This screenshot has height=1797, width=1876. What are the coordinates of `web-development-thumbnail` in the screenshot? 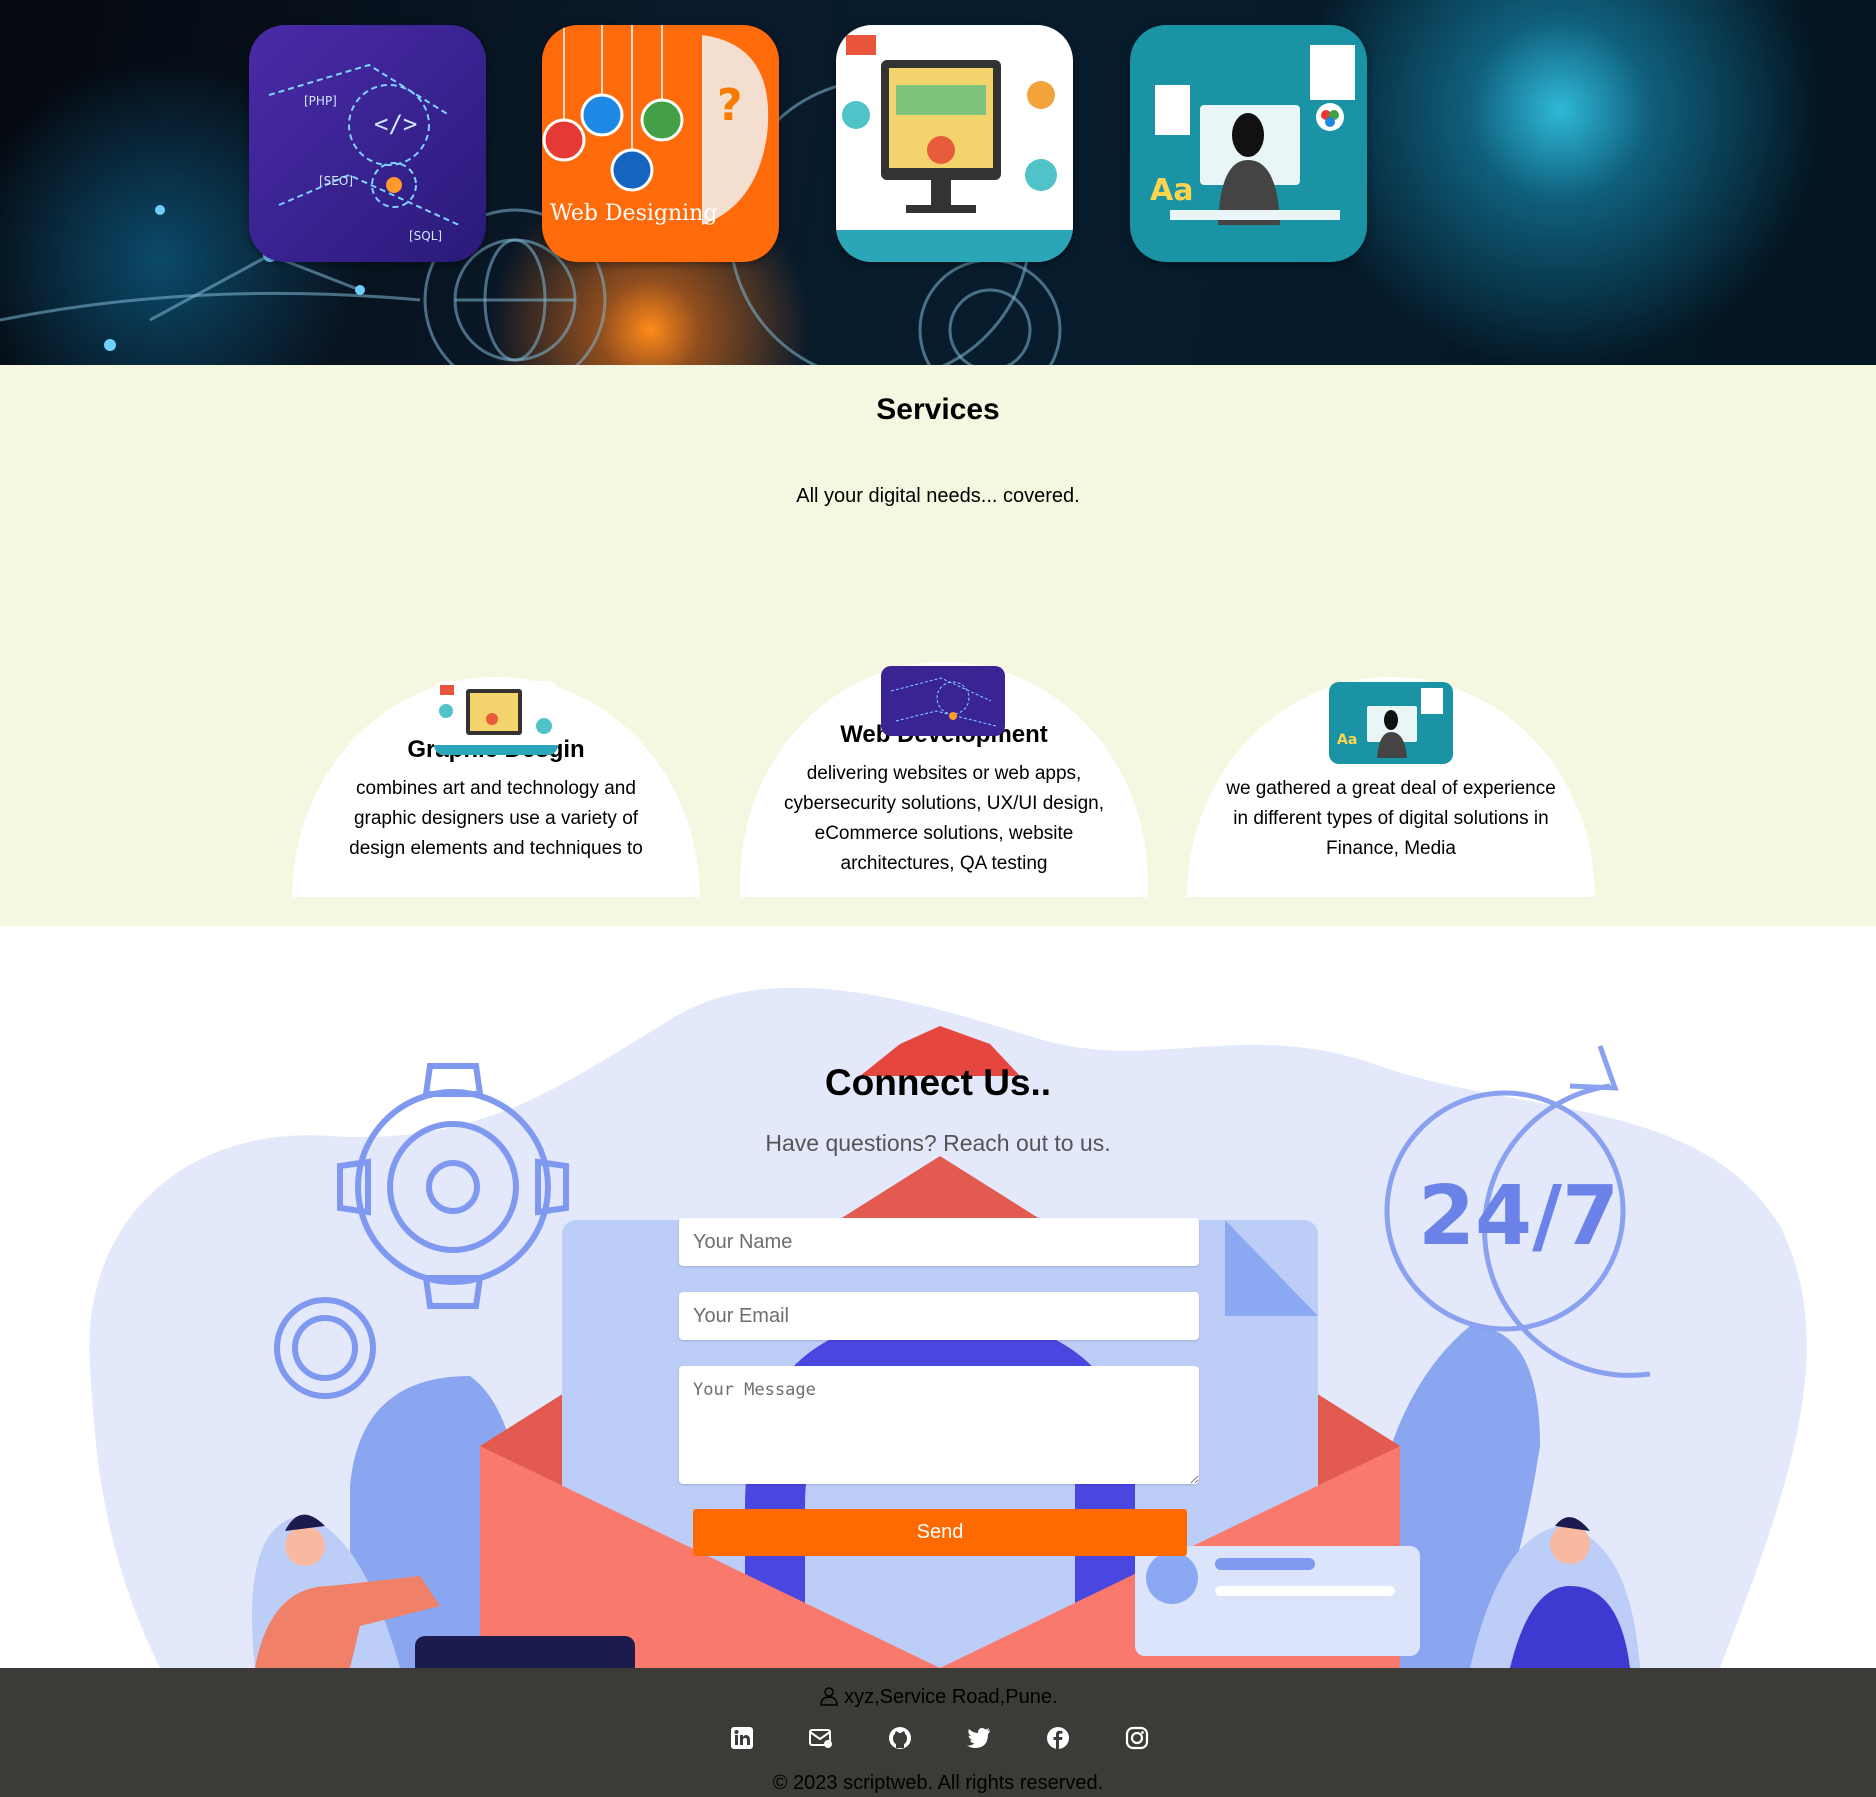 It's located at (943, 701).